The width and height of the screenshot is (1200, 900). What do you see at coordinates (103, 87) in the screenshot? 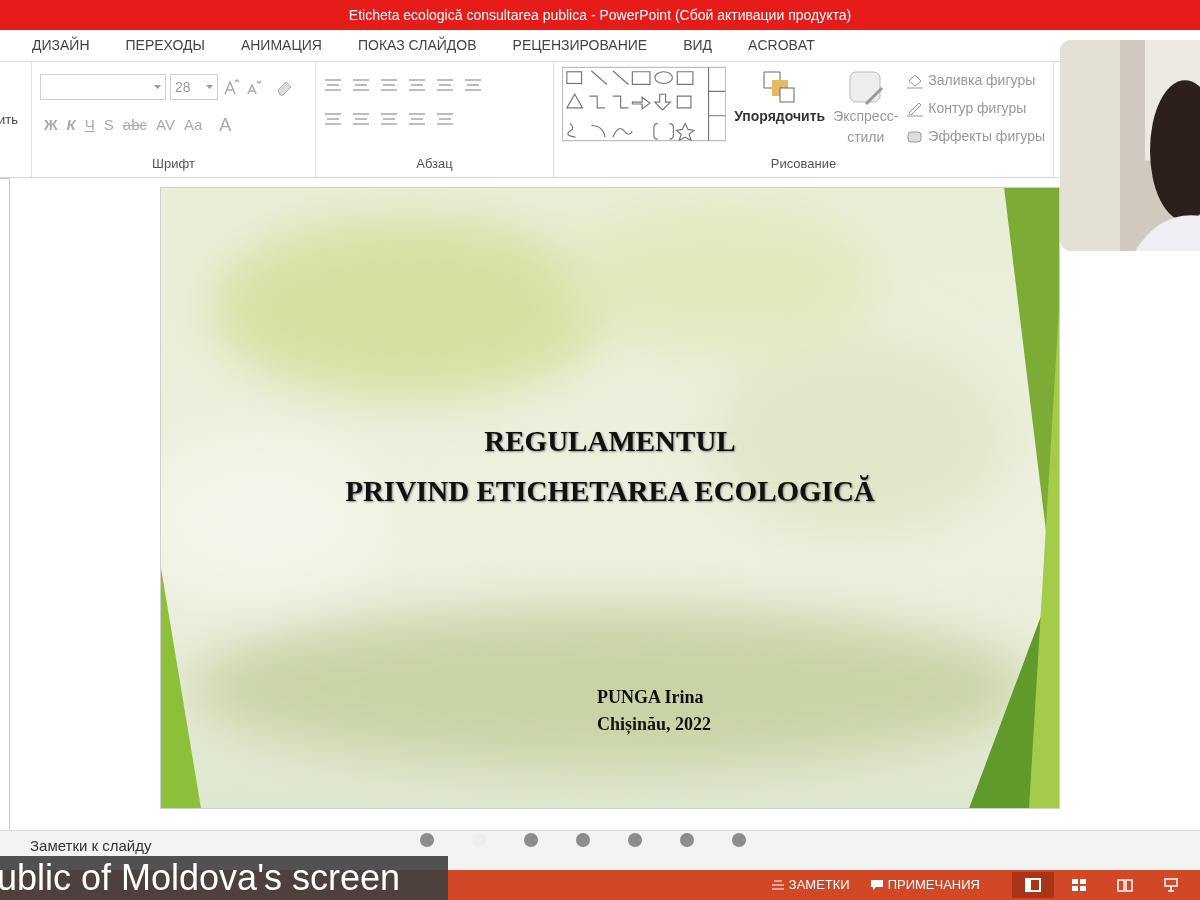
I see `font-name-field` at bounding box center [103, 87].